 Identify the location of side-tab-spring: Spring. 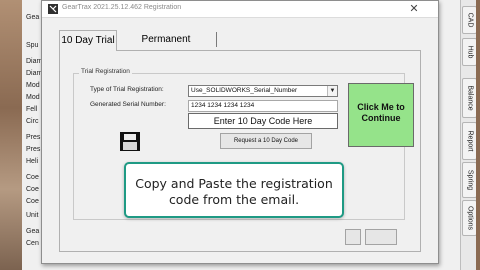
(469, 180).